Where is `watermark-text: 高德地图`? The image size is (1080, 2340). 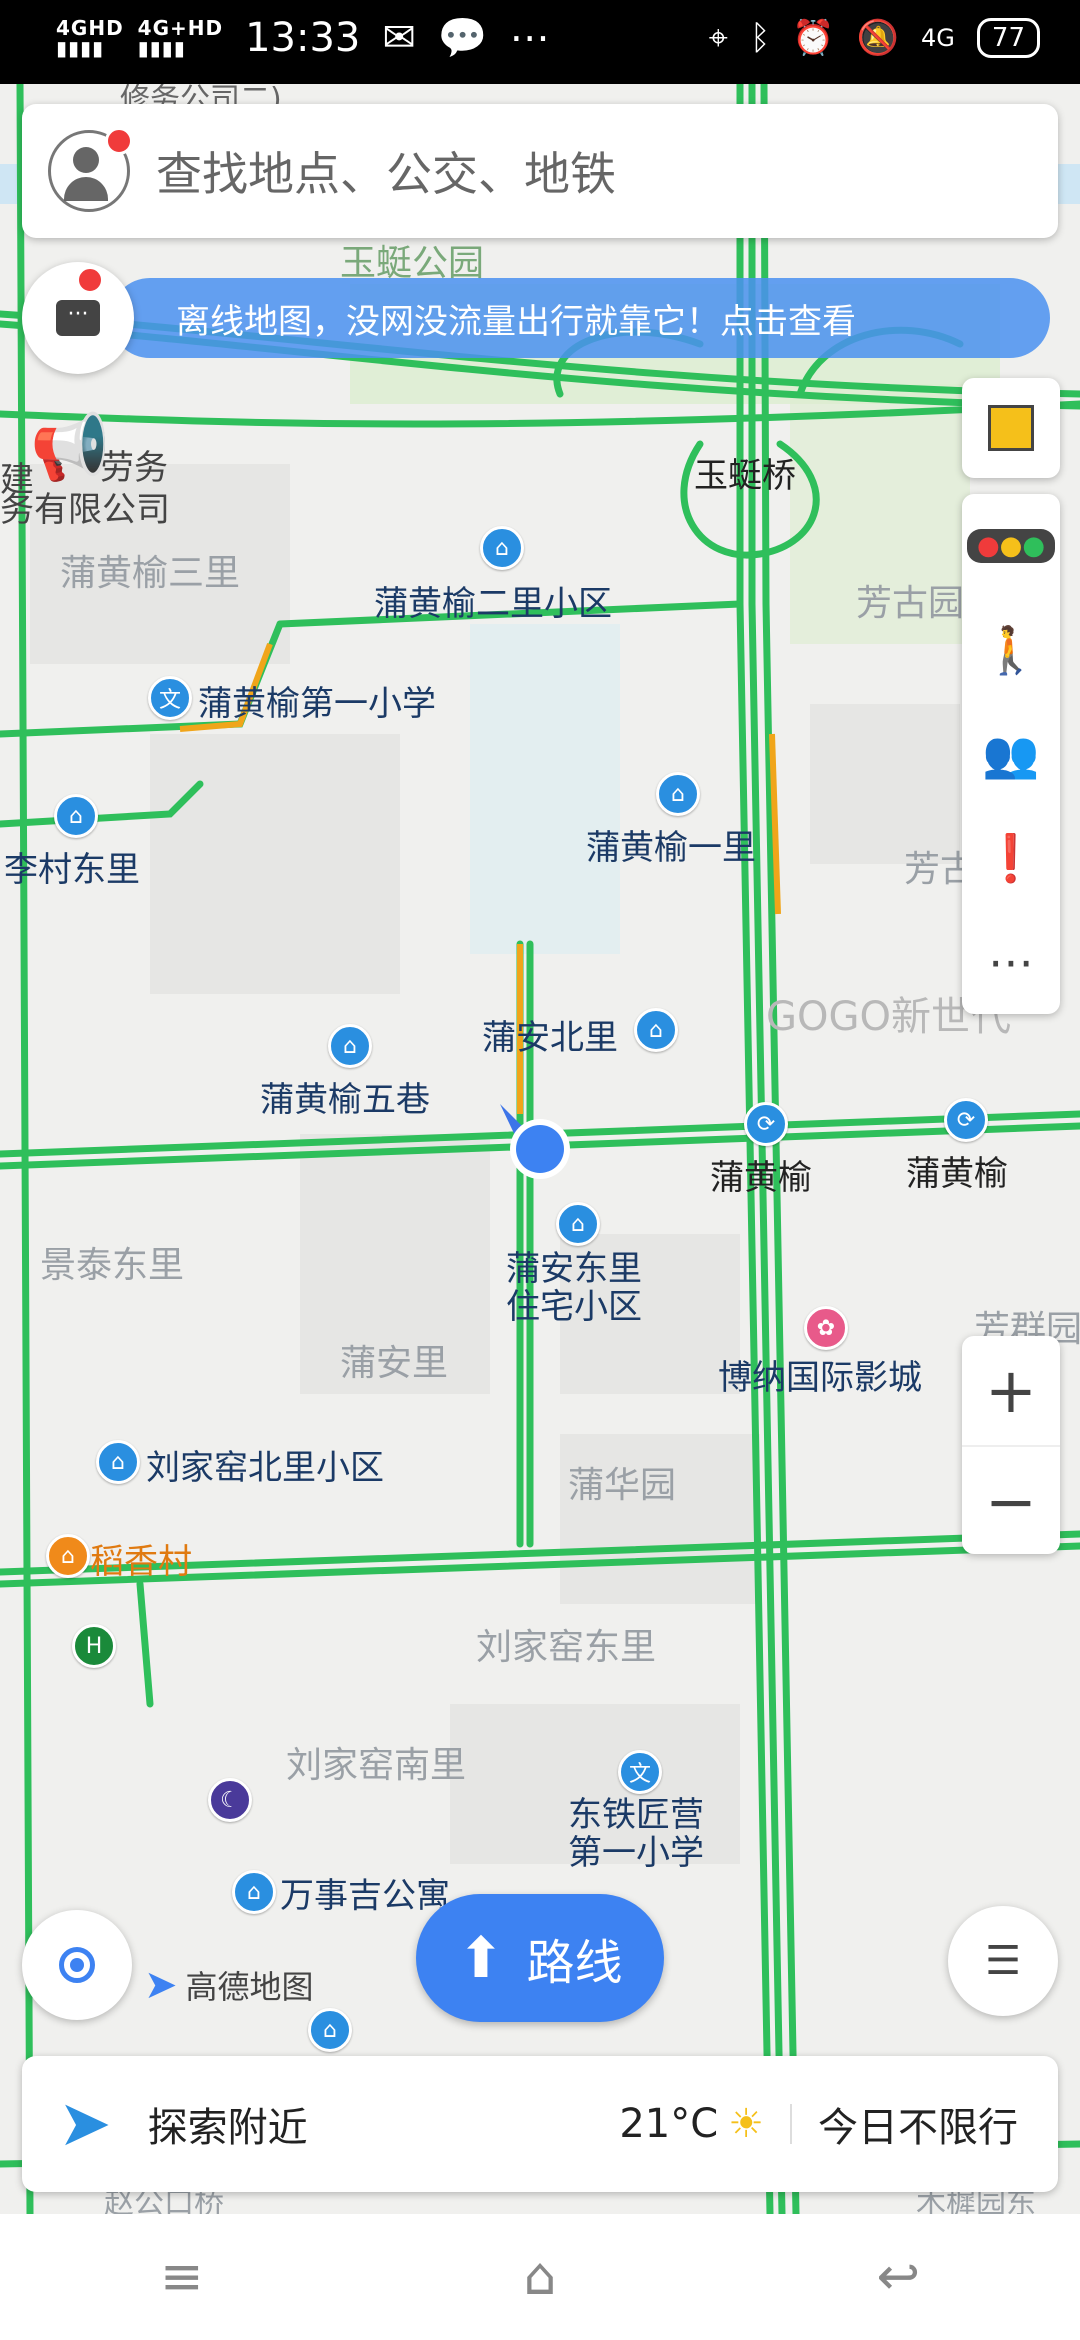
watermark-text: 高德地图 is located at coordinates (249, 1987).